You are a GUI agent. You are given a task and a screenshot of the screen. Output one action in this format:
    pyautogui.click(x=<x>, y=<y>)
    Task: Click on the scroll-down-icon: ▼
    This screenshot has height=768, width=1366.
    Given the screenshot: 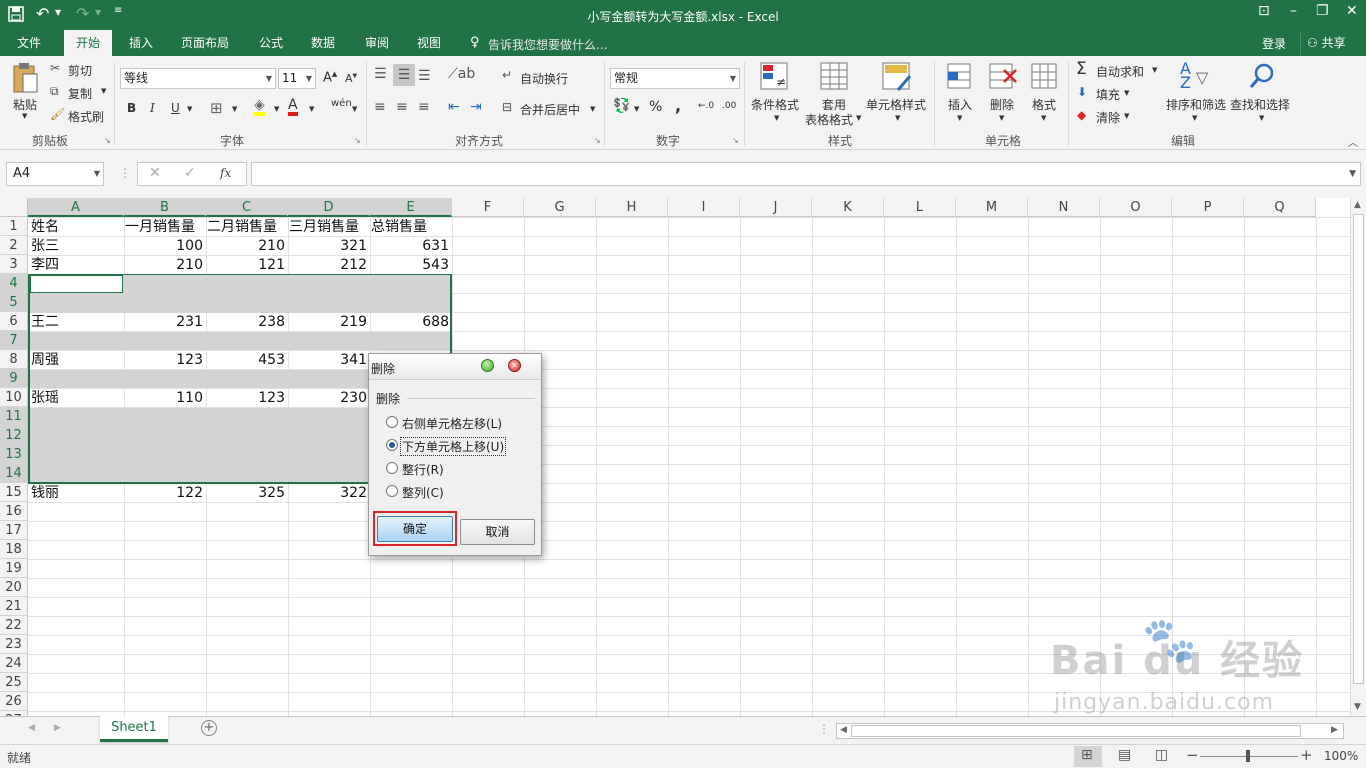 What is the action you would take?
    pyautogui.click(x=1357, y=707)
    